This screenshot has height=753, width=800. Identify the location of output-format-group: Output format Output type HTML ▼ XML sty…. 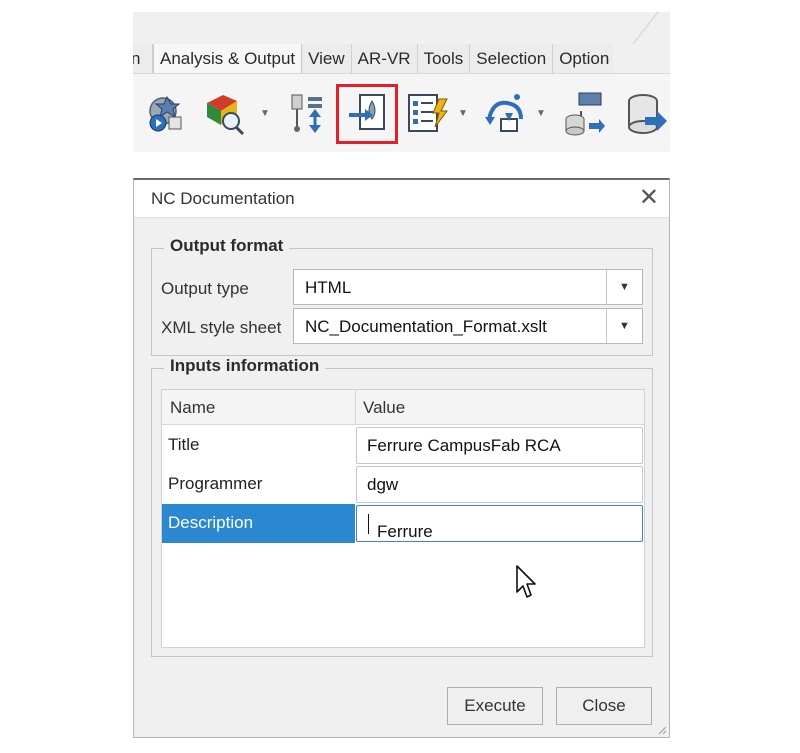
(402, 296).